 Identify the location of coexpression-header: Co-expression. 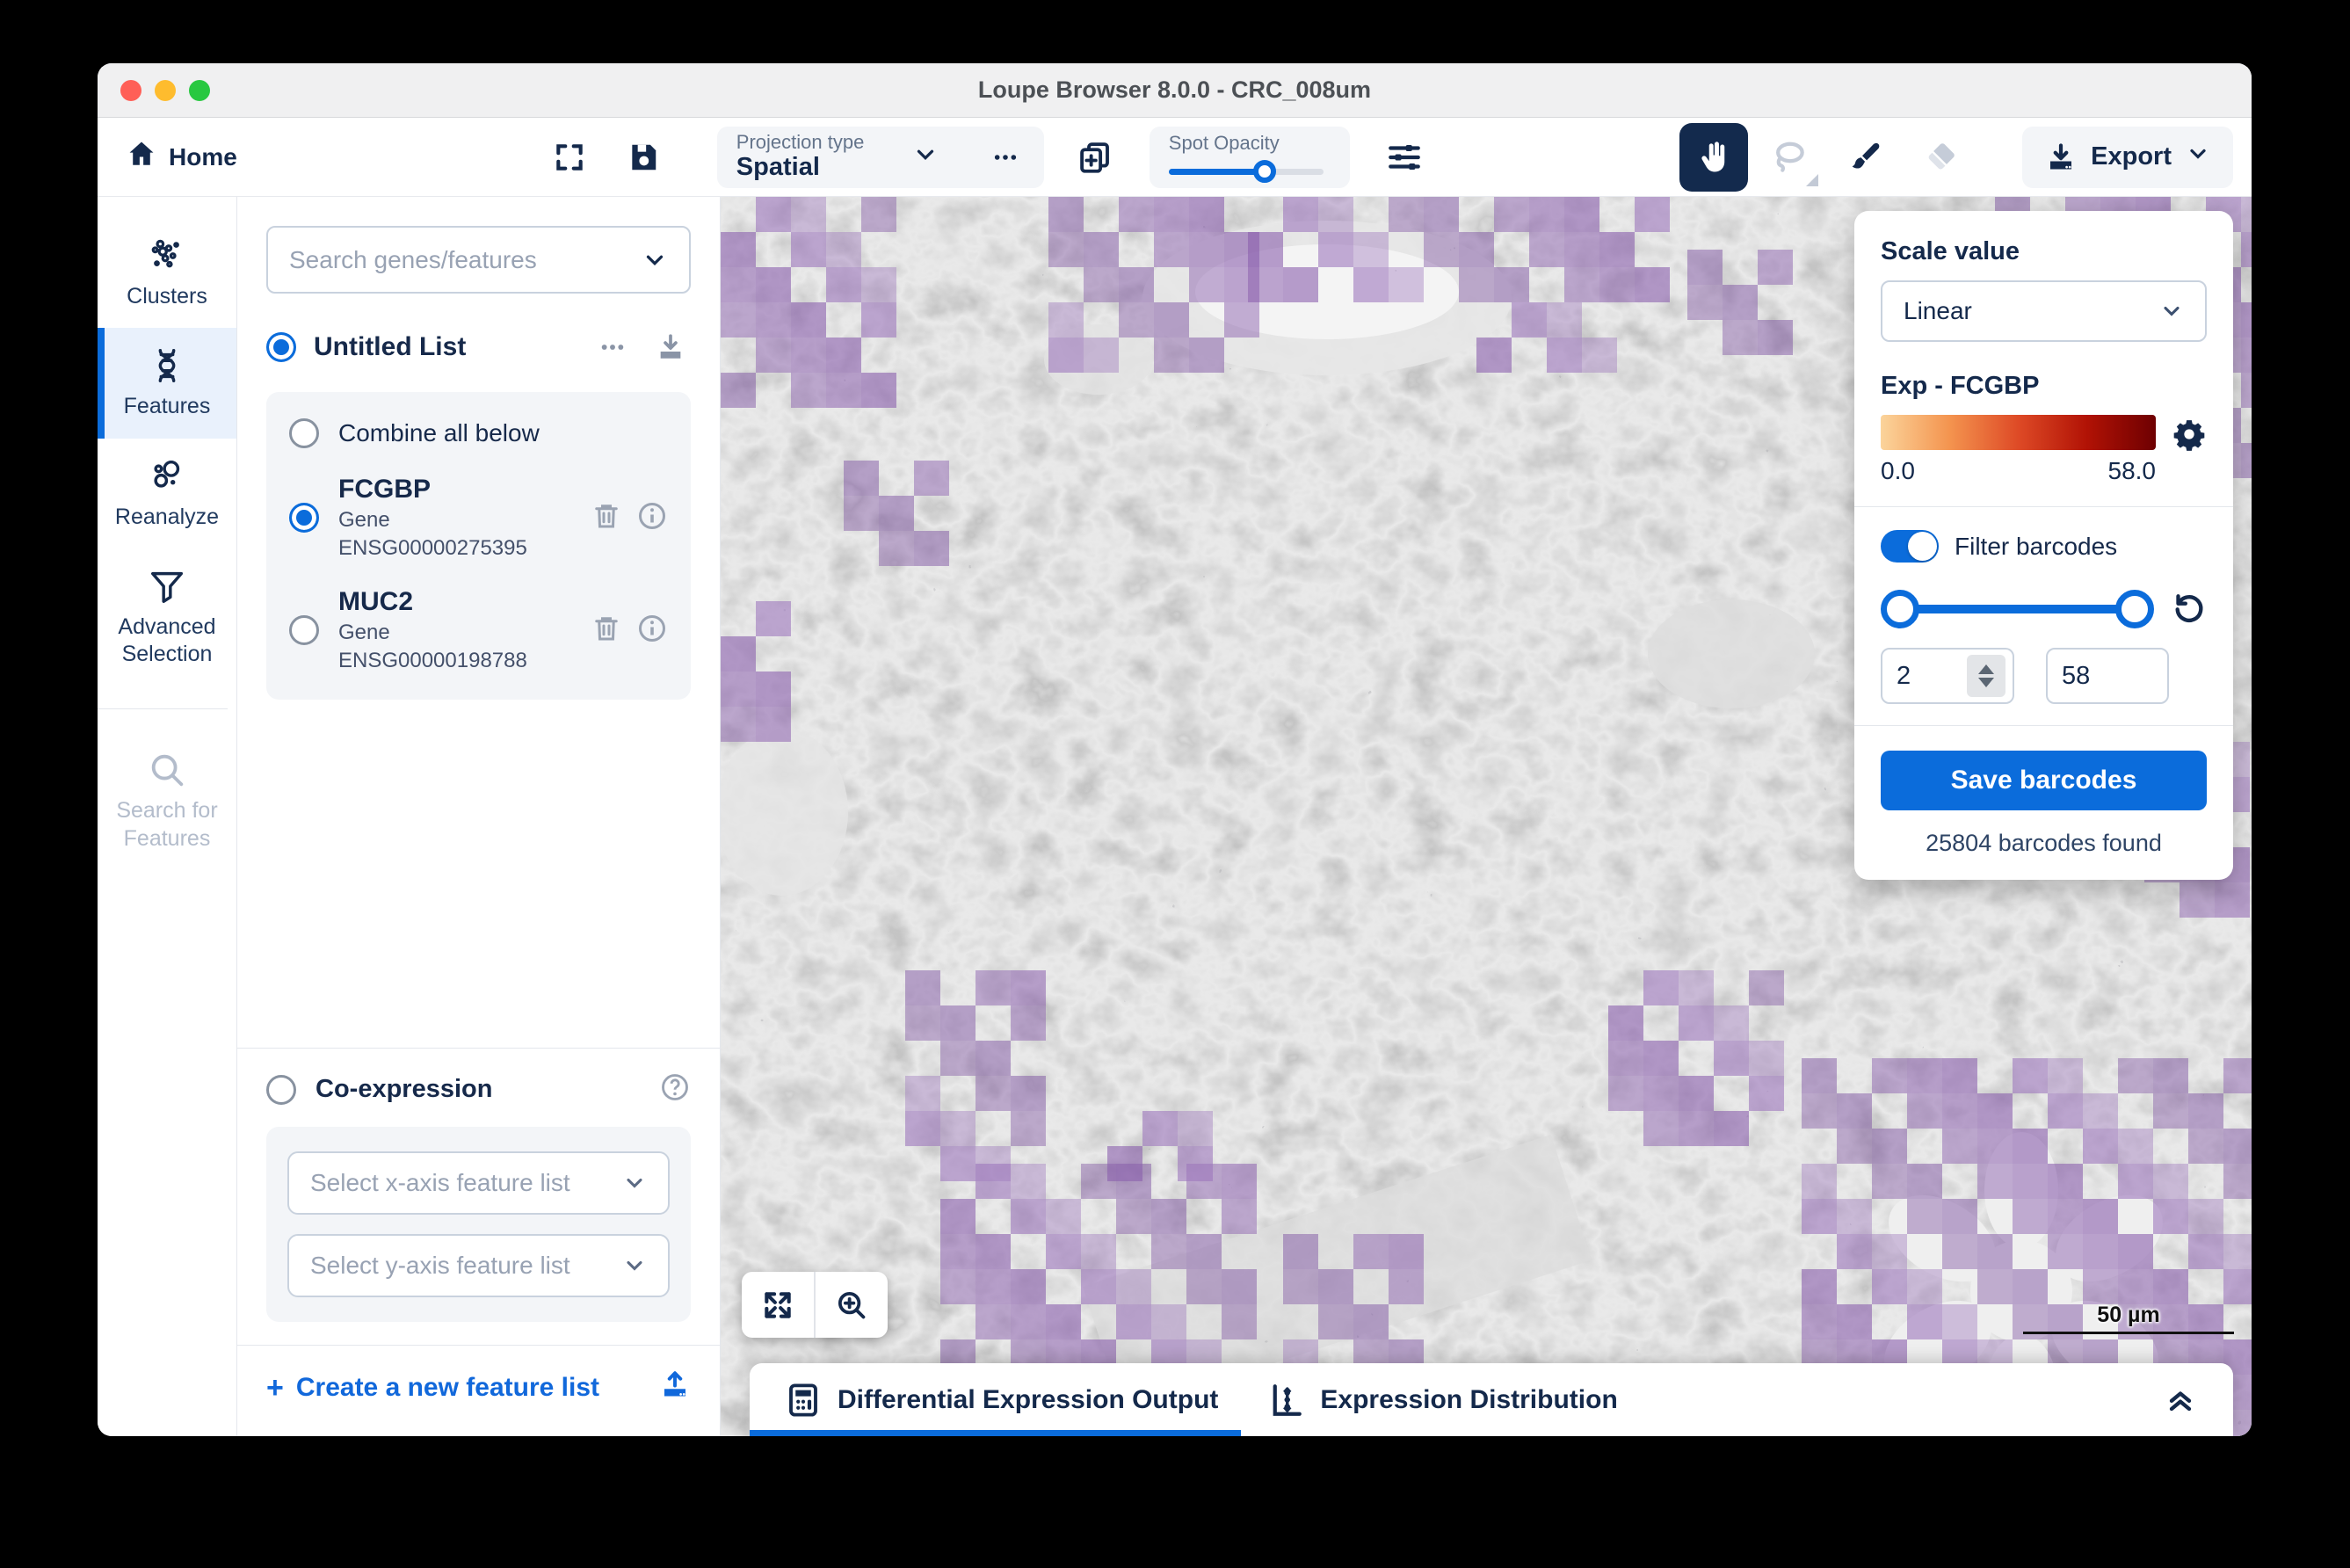
(478, 1089).